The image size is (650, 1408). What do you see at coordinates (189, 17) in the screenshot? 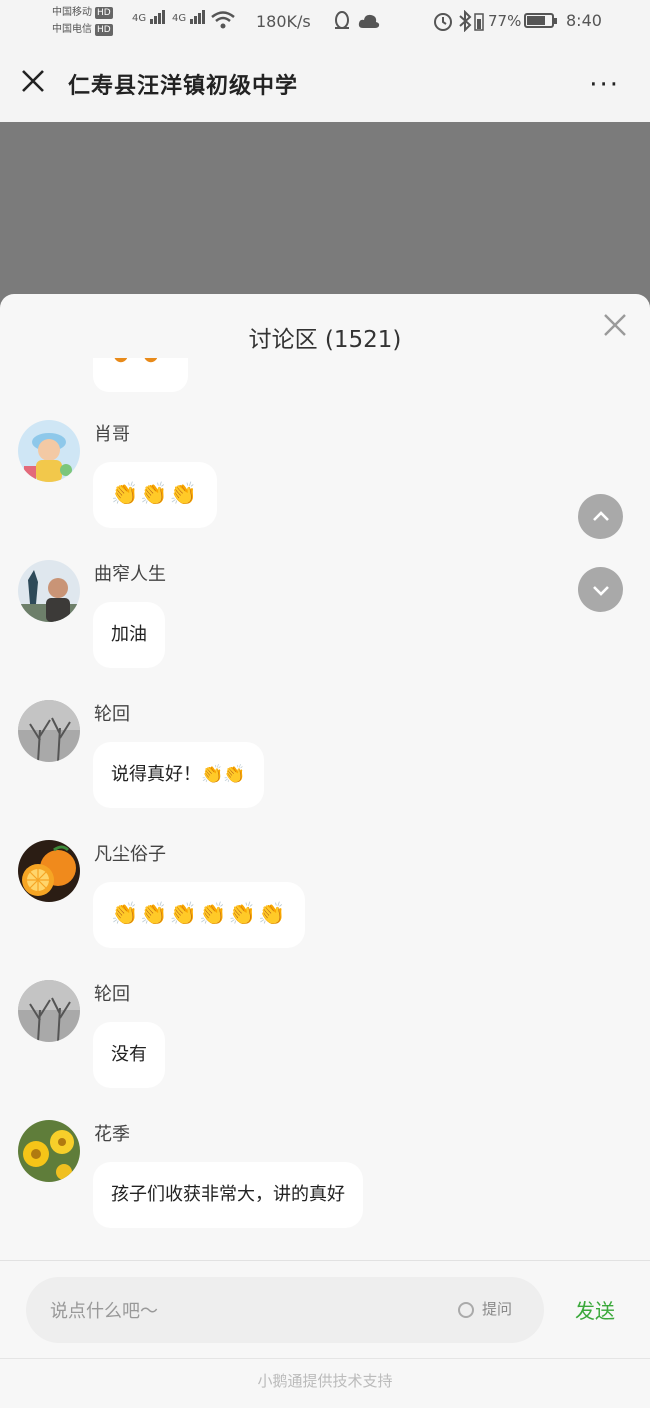
I see `signal-icon-2: 4G` at bounding box center [189, 17].